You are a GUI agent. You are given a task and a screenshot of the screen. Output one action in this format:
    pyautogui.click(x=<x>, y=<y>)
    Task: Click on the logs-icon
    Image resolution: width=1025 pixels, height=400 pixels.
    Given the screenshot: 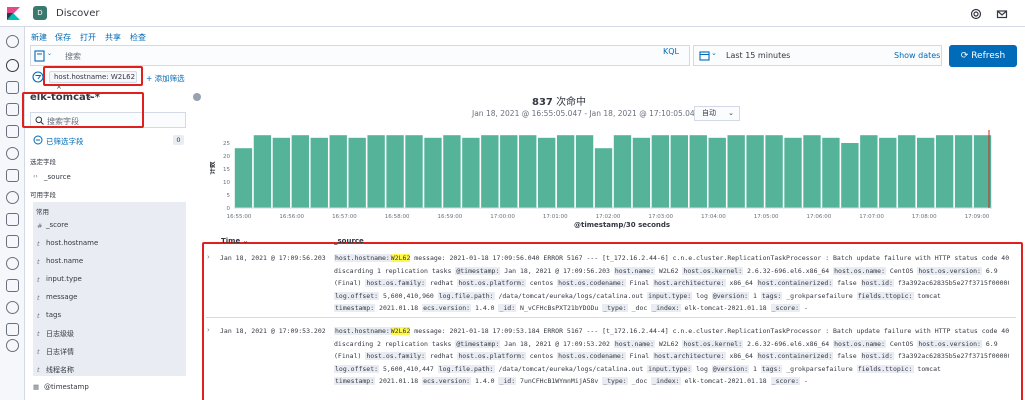 What is the action you would take?
    pyautogui.click(x=12, y=219)
    